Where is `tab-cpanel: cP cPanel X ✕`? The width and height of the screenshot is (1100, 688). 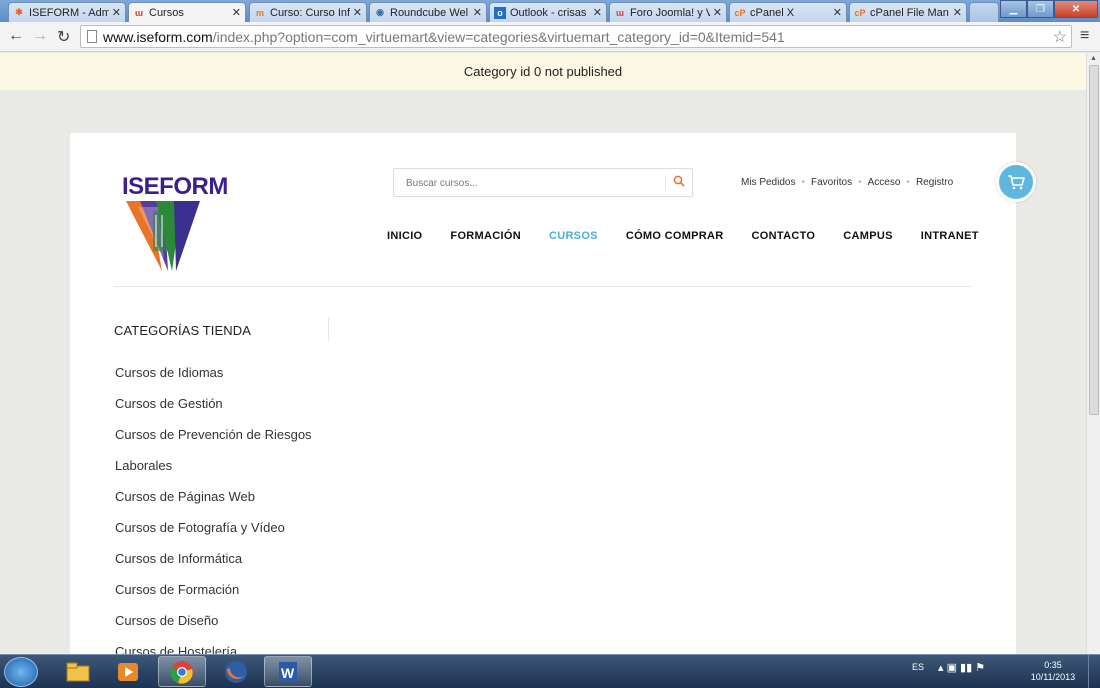
tab-cpanel: cP cPanel X ✕ is located at coordinates (788, 12).